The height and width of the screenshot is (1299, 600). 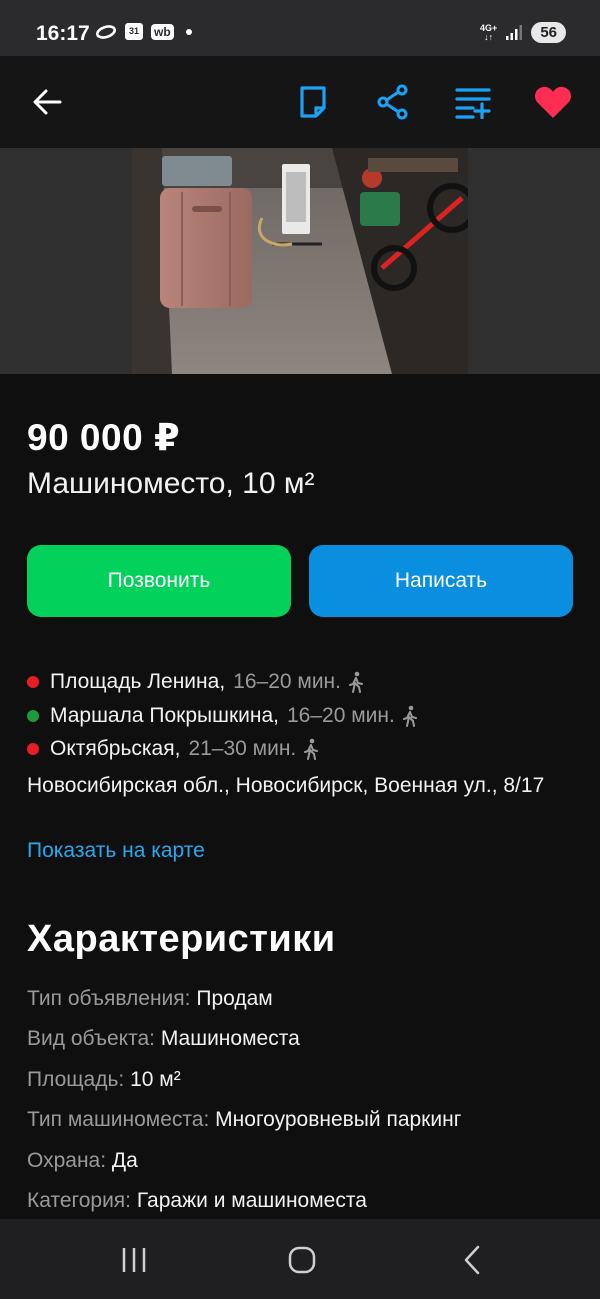 I want to click on characteristic-key: Тип объявления:, so click(x=109, y=998).